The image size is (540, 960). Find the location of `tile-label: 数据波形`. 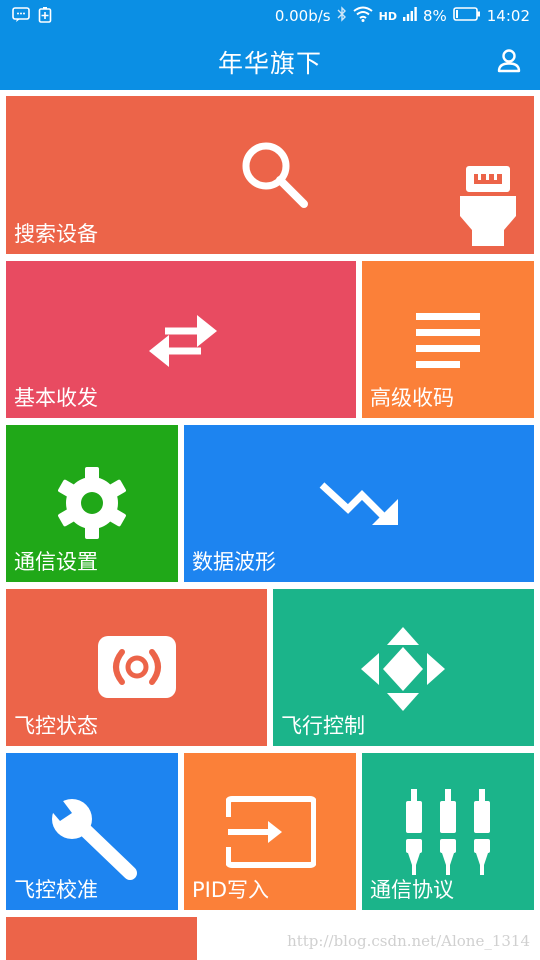

tile-label: 数据波形 is located at coordinates (234, 562).